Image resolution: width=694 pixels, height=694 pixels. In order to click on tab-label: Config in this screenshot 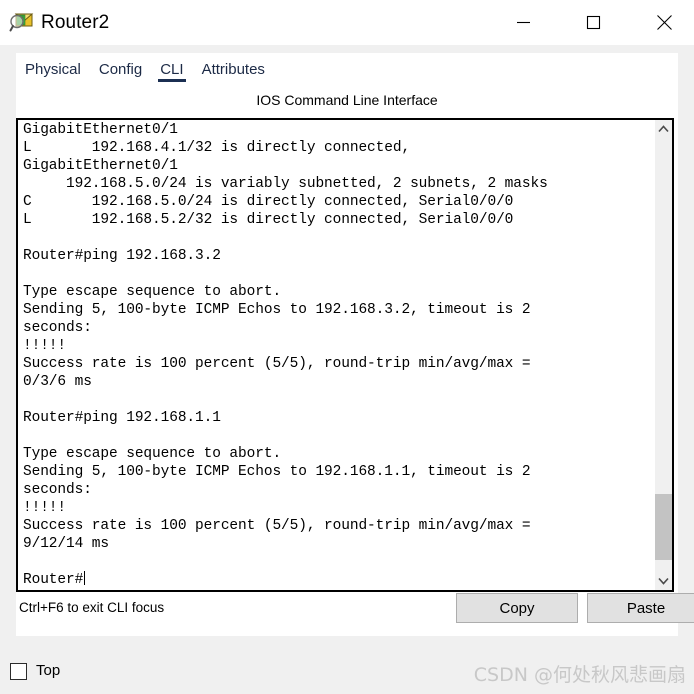, I will do `click(120, 69)`.